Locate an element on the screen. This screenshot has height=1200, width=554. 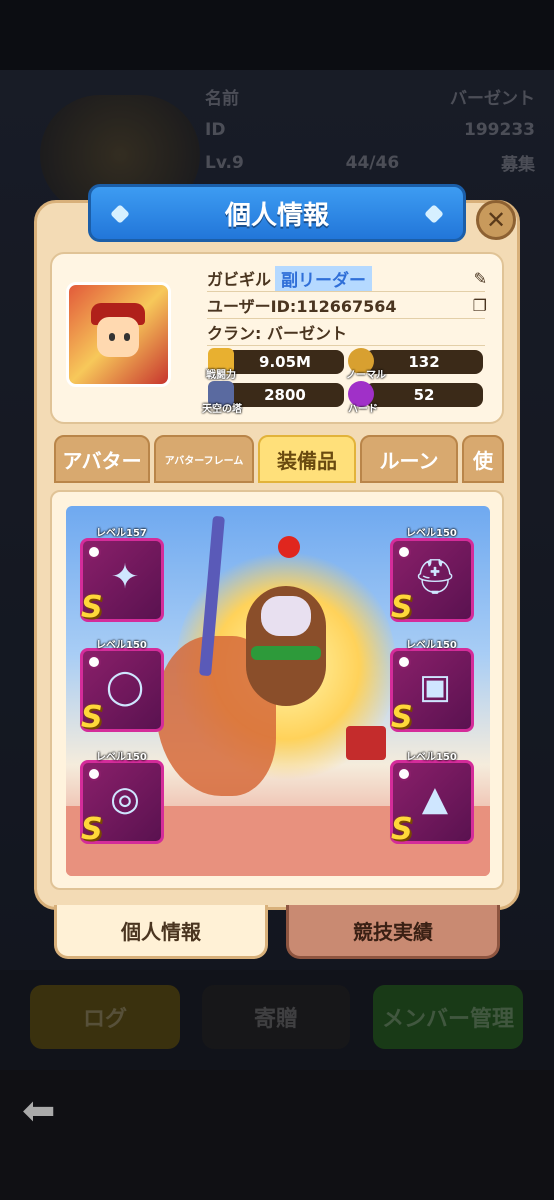
gem-left-icon is located at coordinates (120, 214).